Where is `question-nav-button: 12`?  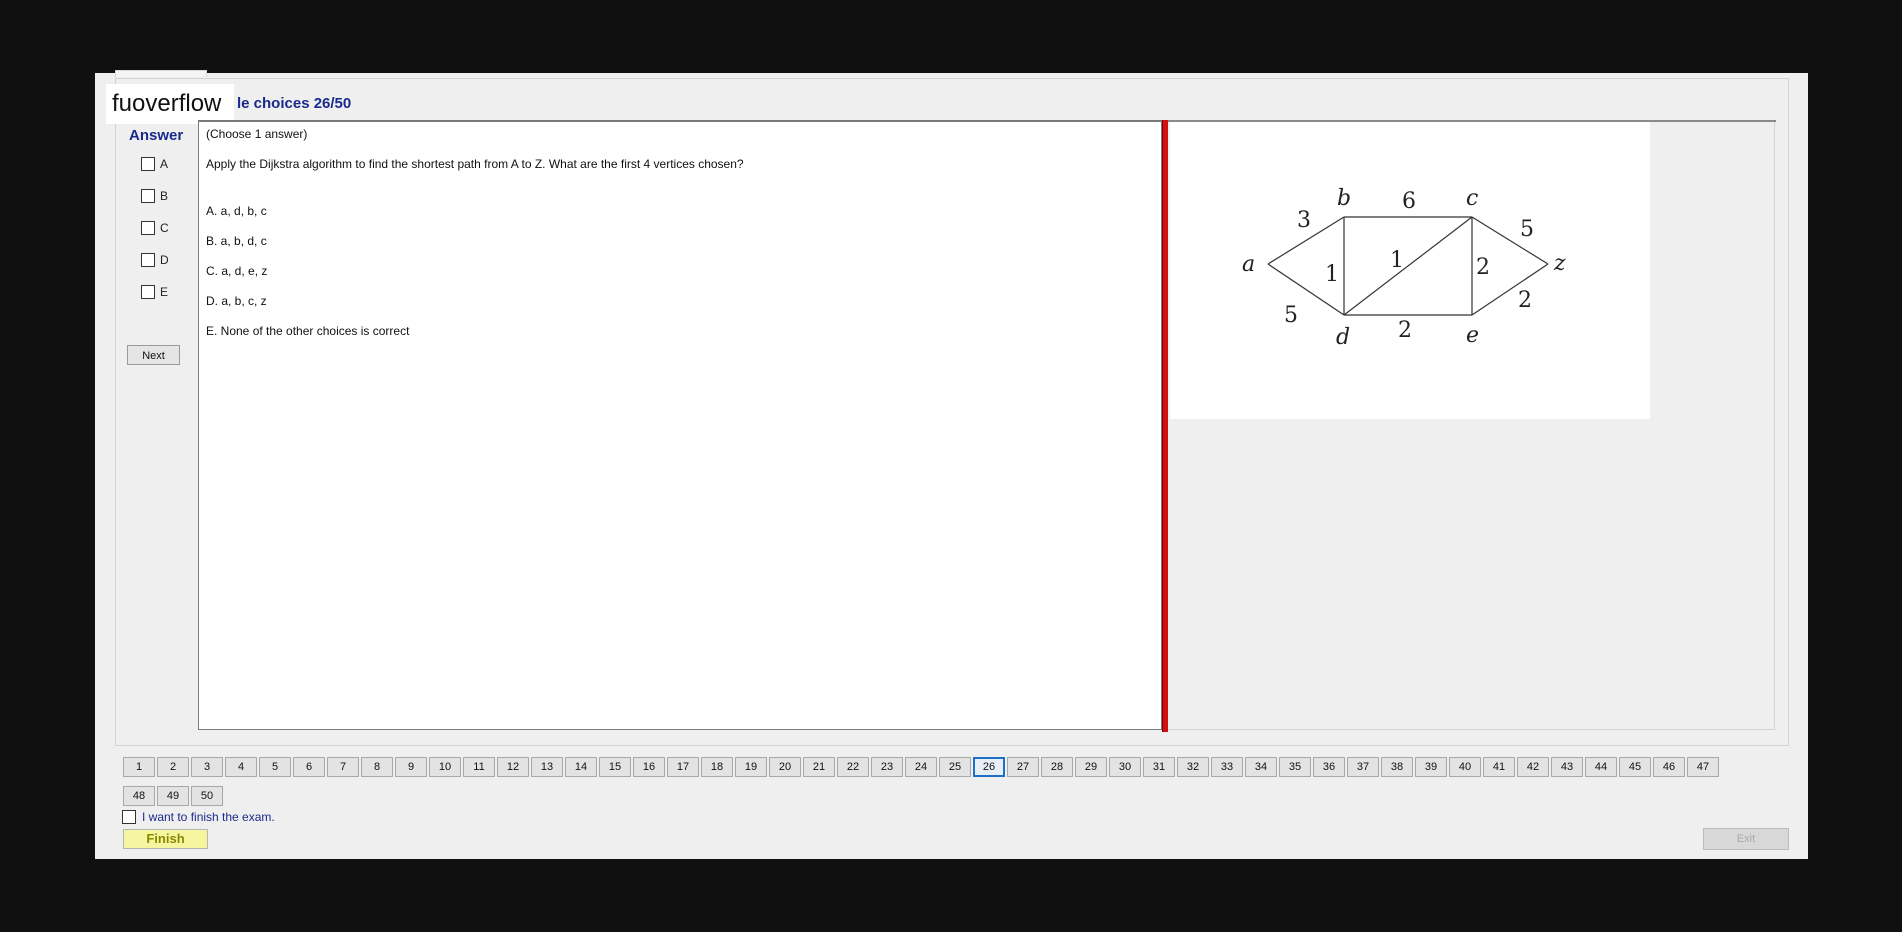 question-nav-button: 12 is located at coordinates (513, 767).